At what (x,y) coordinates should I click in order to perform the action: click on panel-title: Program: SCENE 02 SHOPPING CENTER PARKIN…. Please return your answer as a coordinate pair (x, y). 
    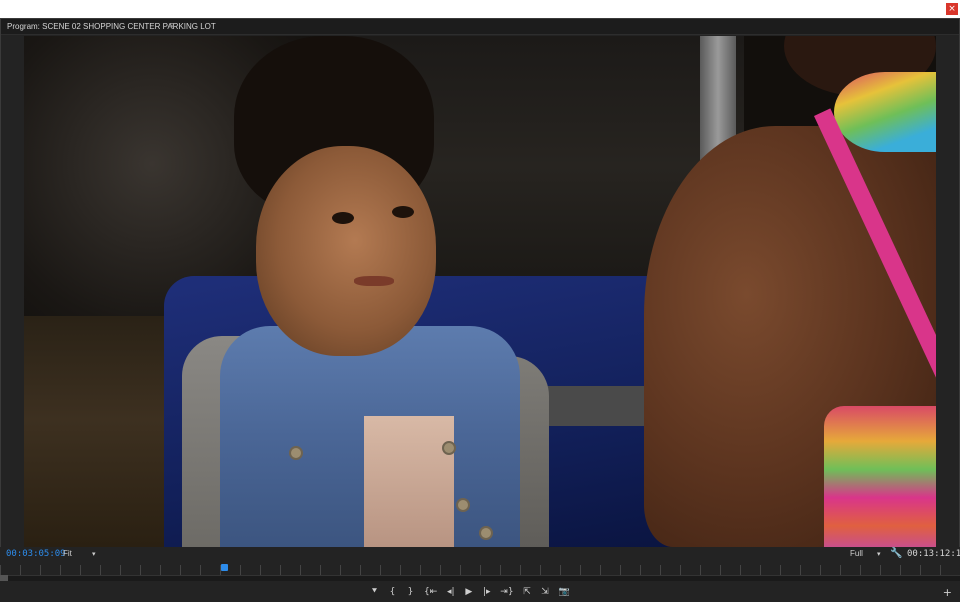
    Looking at the image, I should click on (111, 26).